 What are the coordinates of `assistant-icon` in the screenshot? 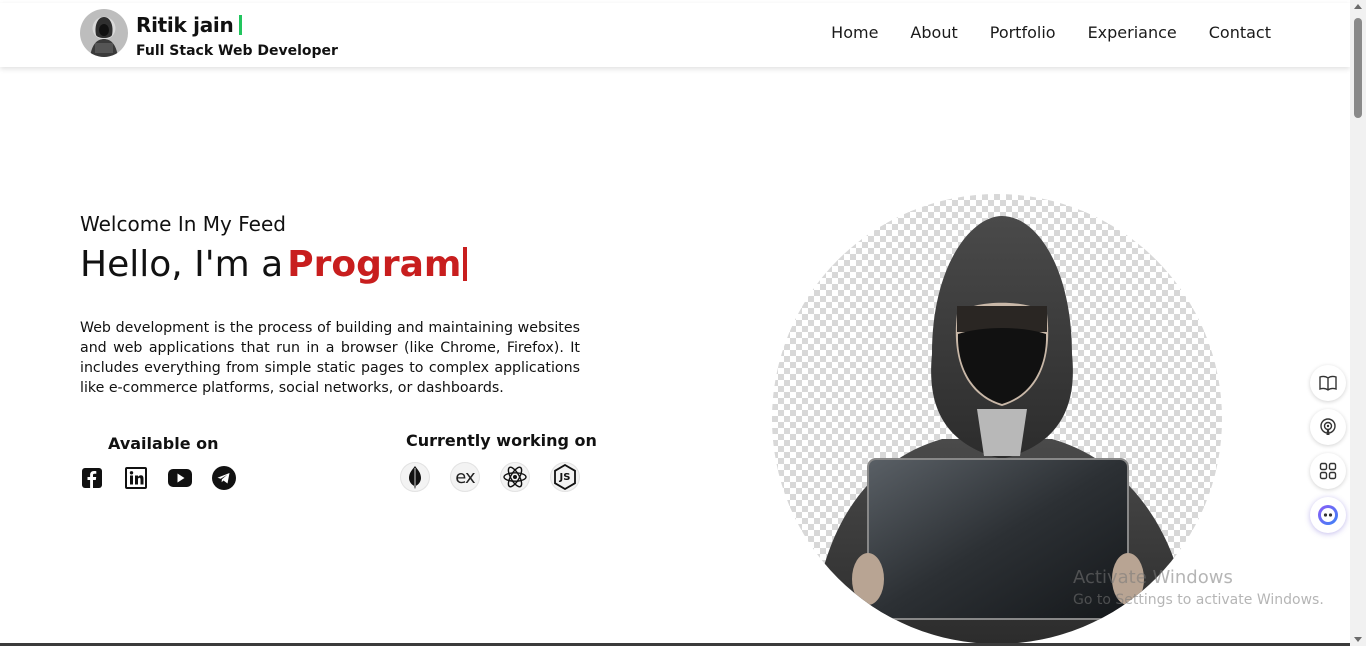 It's located at (1328, 515).